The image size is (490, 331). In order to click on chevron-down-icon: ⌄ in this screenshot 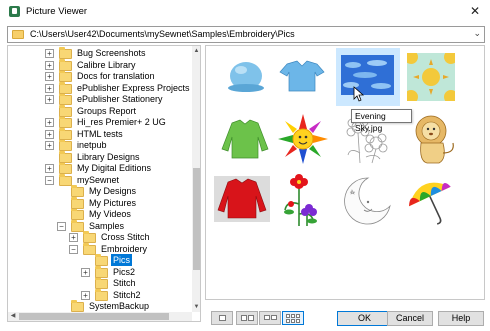, I will do `click(477, 33)`.